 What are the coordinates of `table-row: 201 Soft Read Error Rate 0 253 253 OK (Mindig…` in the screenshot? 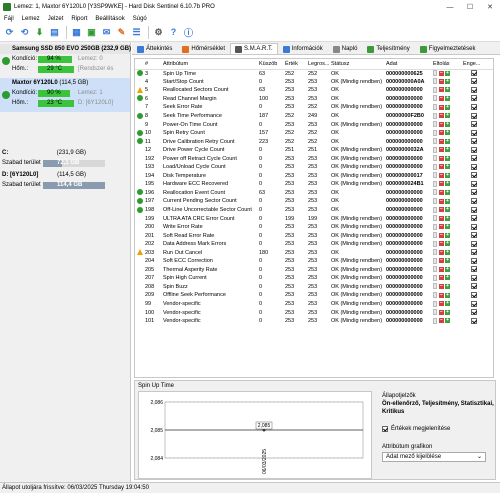 It's located at (314, 235).